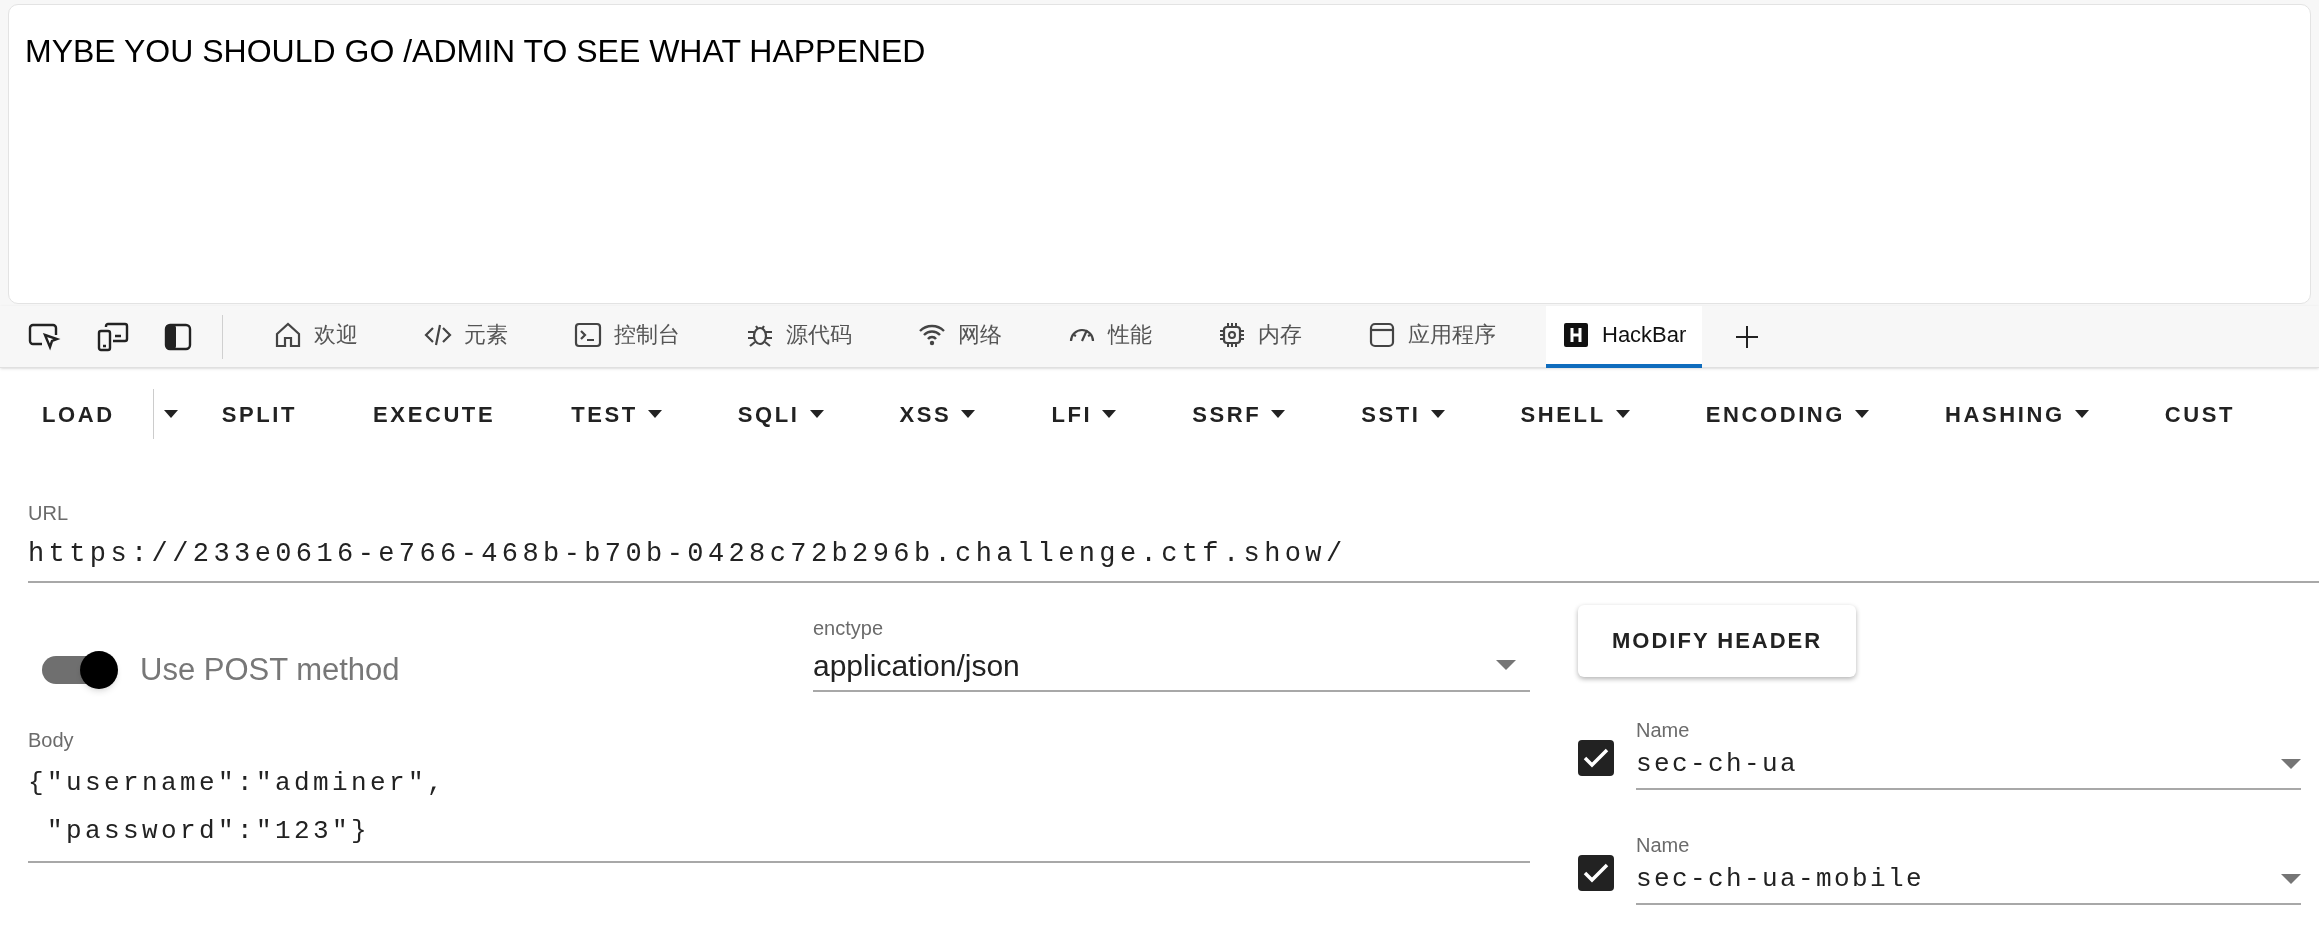 The width and height of the screenshot is (2319, 929). What do you see at coordinates (1239, 414) in the screenshot?
I see `menu-button: SSRF` at bounding box center [1239, 414].